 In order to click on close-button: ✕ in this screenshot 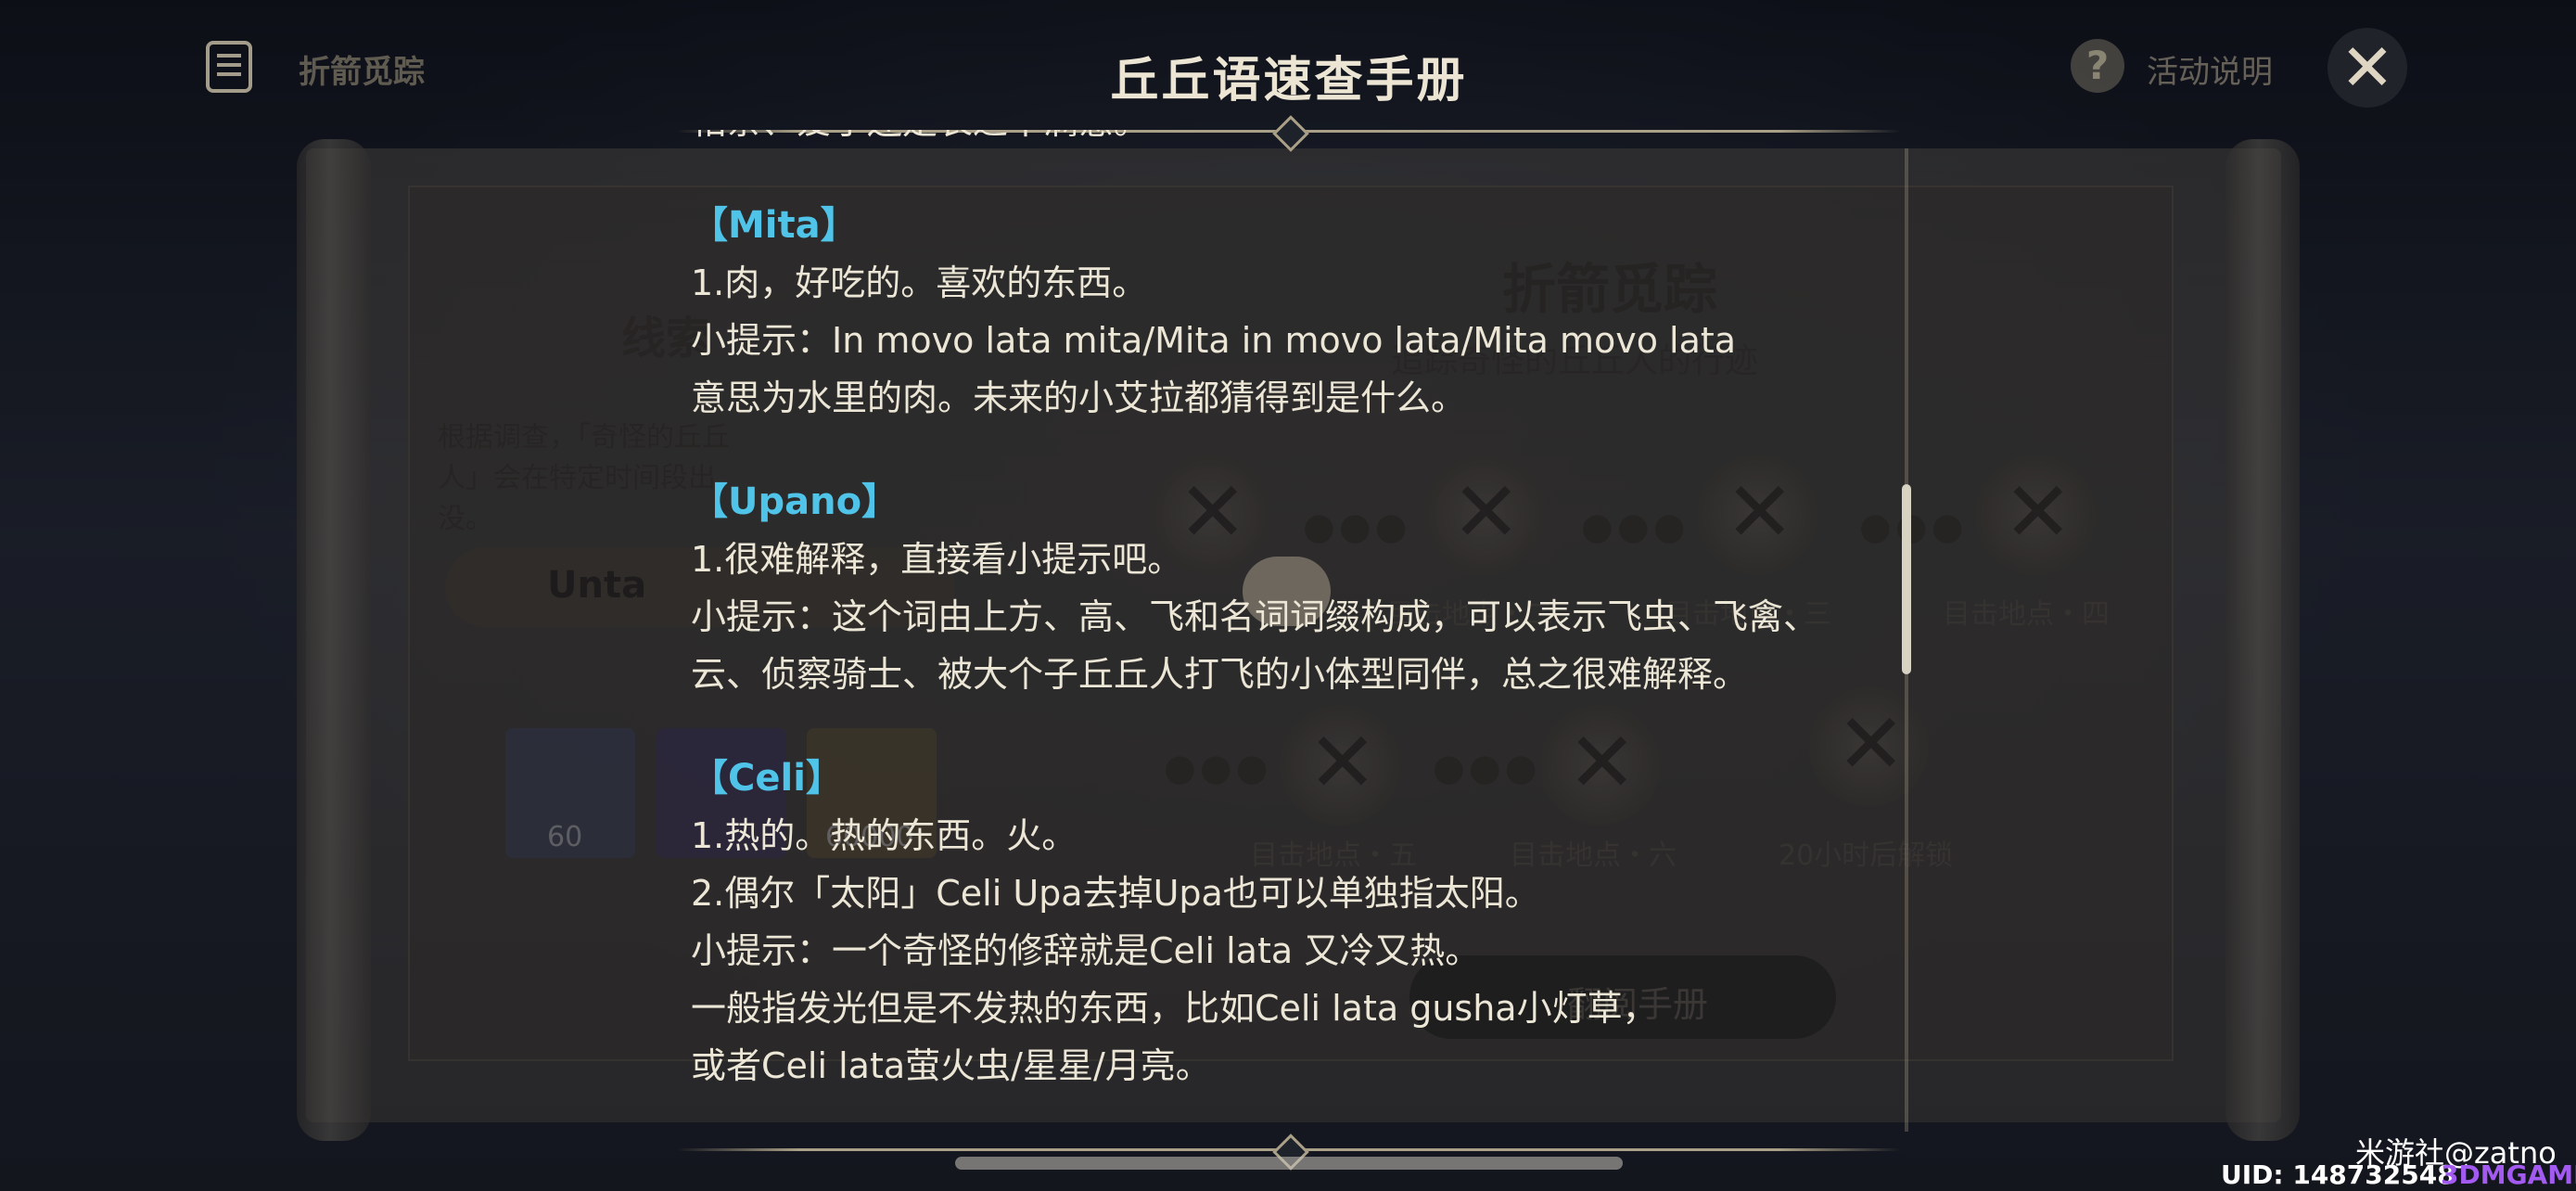, I will do `click(2367, 68)`.